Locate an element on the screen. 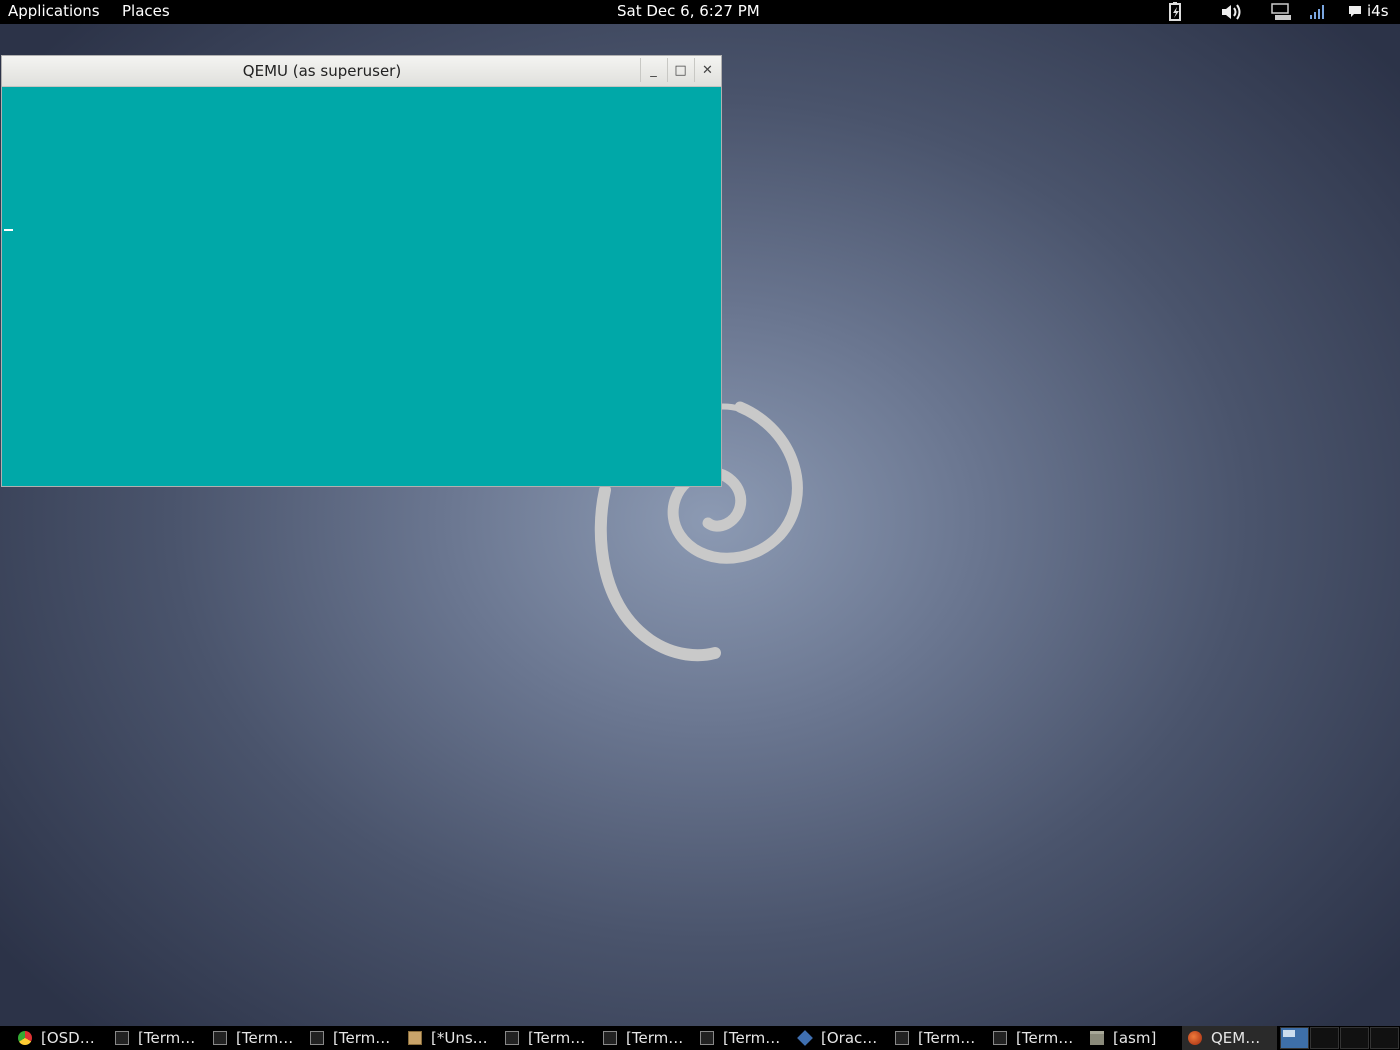 This screenshot has height=1050, width=1400. window-title: QEMU (as superuser) is located at coordinates (322, 71).